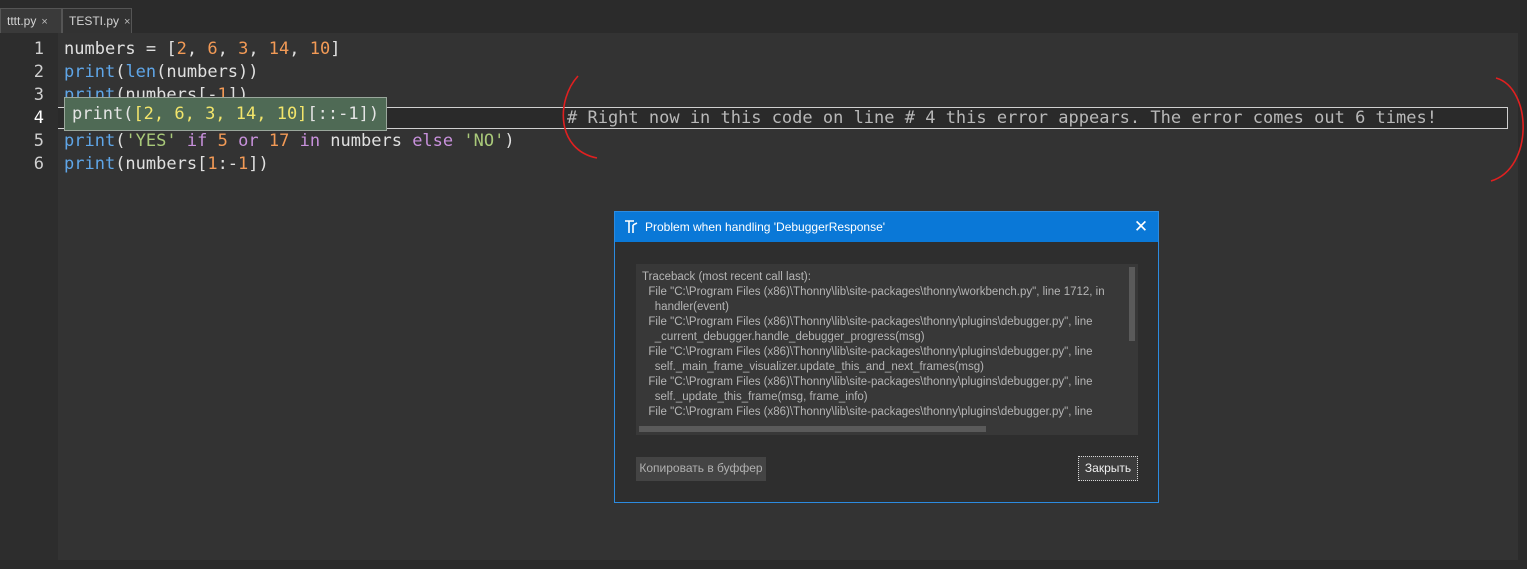 Image resolution: width=1527 pixels, height=569 pixels. What do you see at coordinates (631, 226) in the screenshot?
I see `thonny-logo-icon` at bounding box center [631, 226].